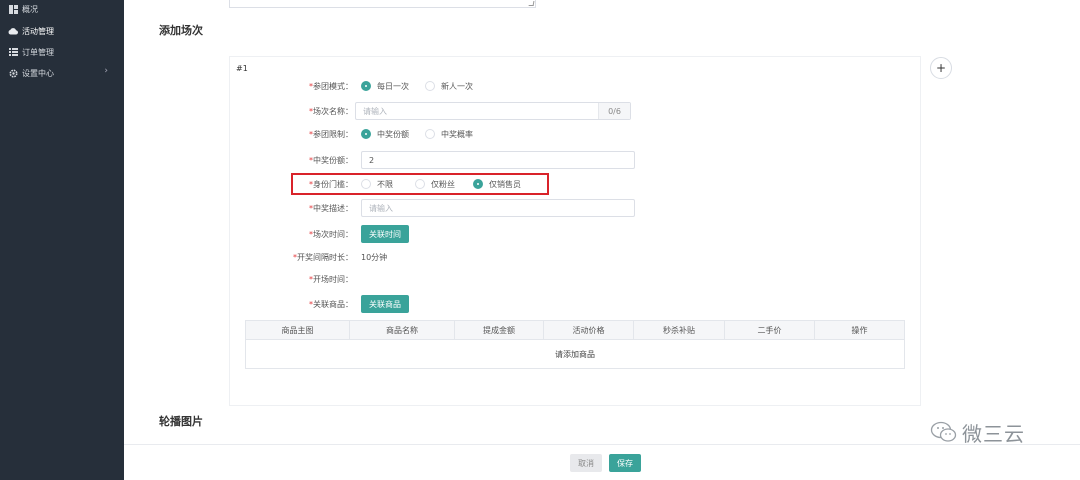 This screenshot has width=1080, height=480. What do you see at coordinates (331, 86) in the screenshot?
I see `field-label: *参团模式：` at bounding box center [331, 86].